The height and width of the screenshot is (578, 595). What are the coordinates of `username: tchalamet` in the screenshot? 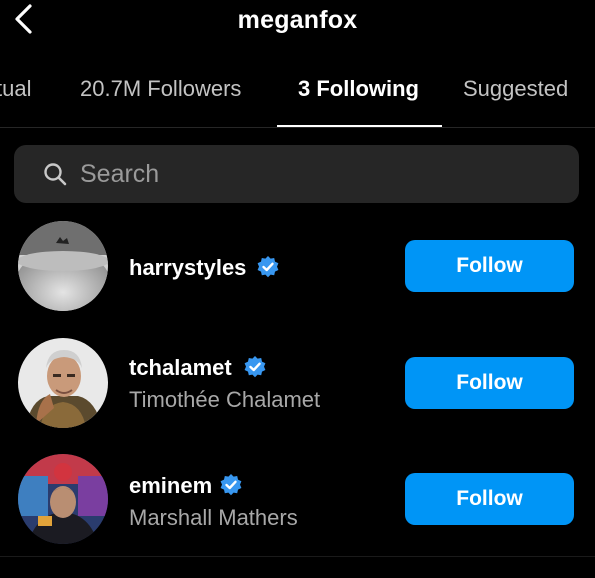 It's located at (180, 368).